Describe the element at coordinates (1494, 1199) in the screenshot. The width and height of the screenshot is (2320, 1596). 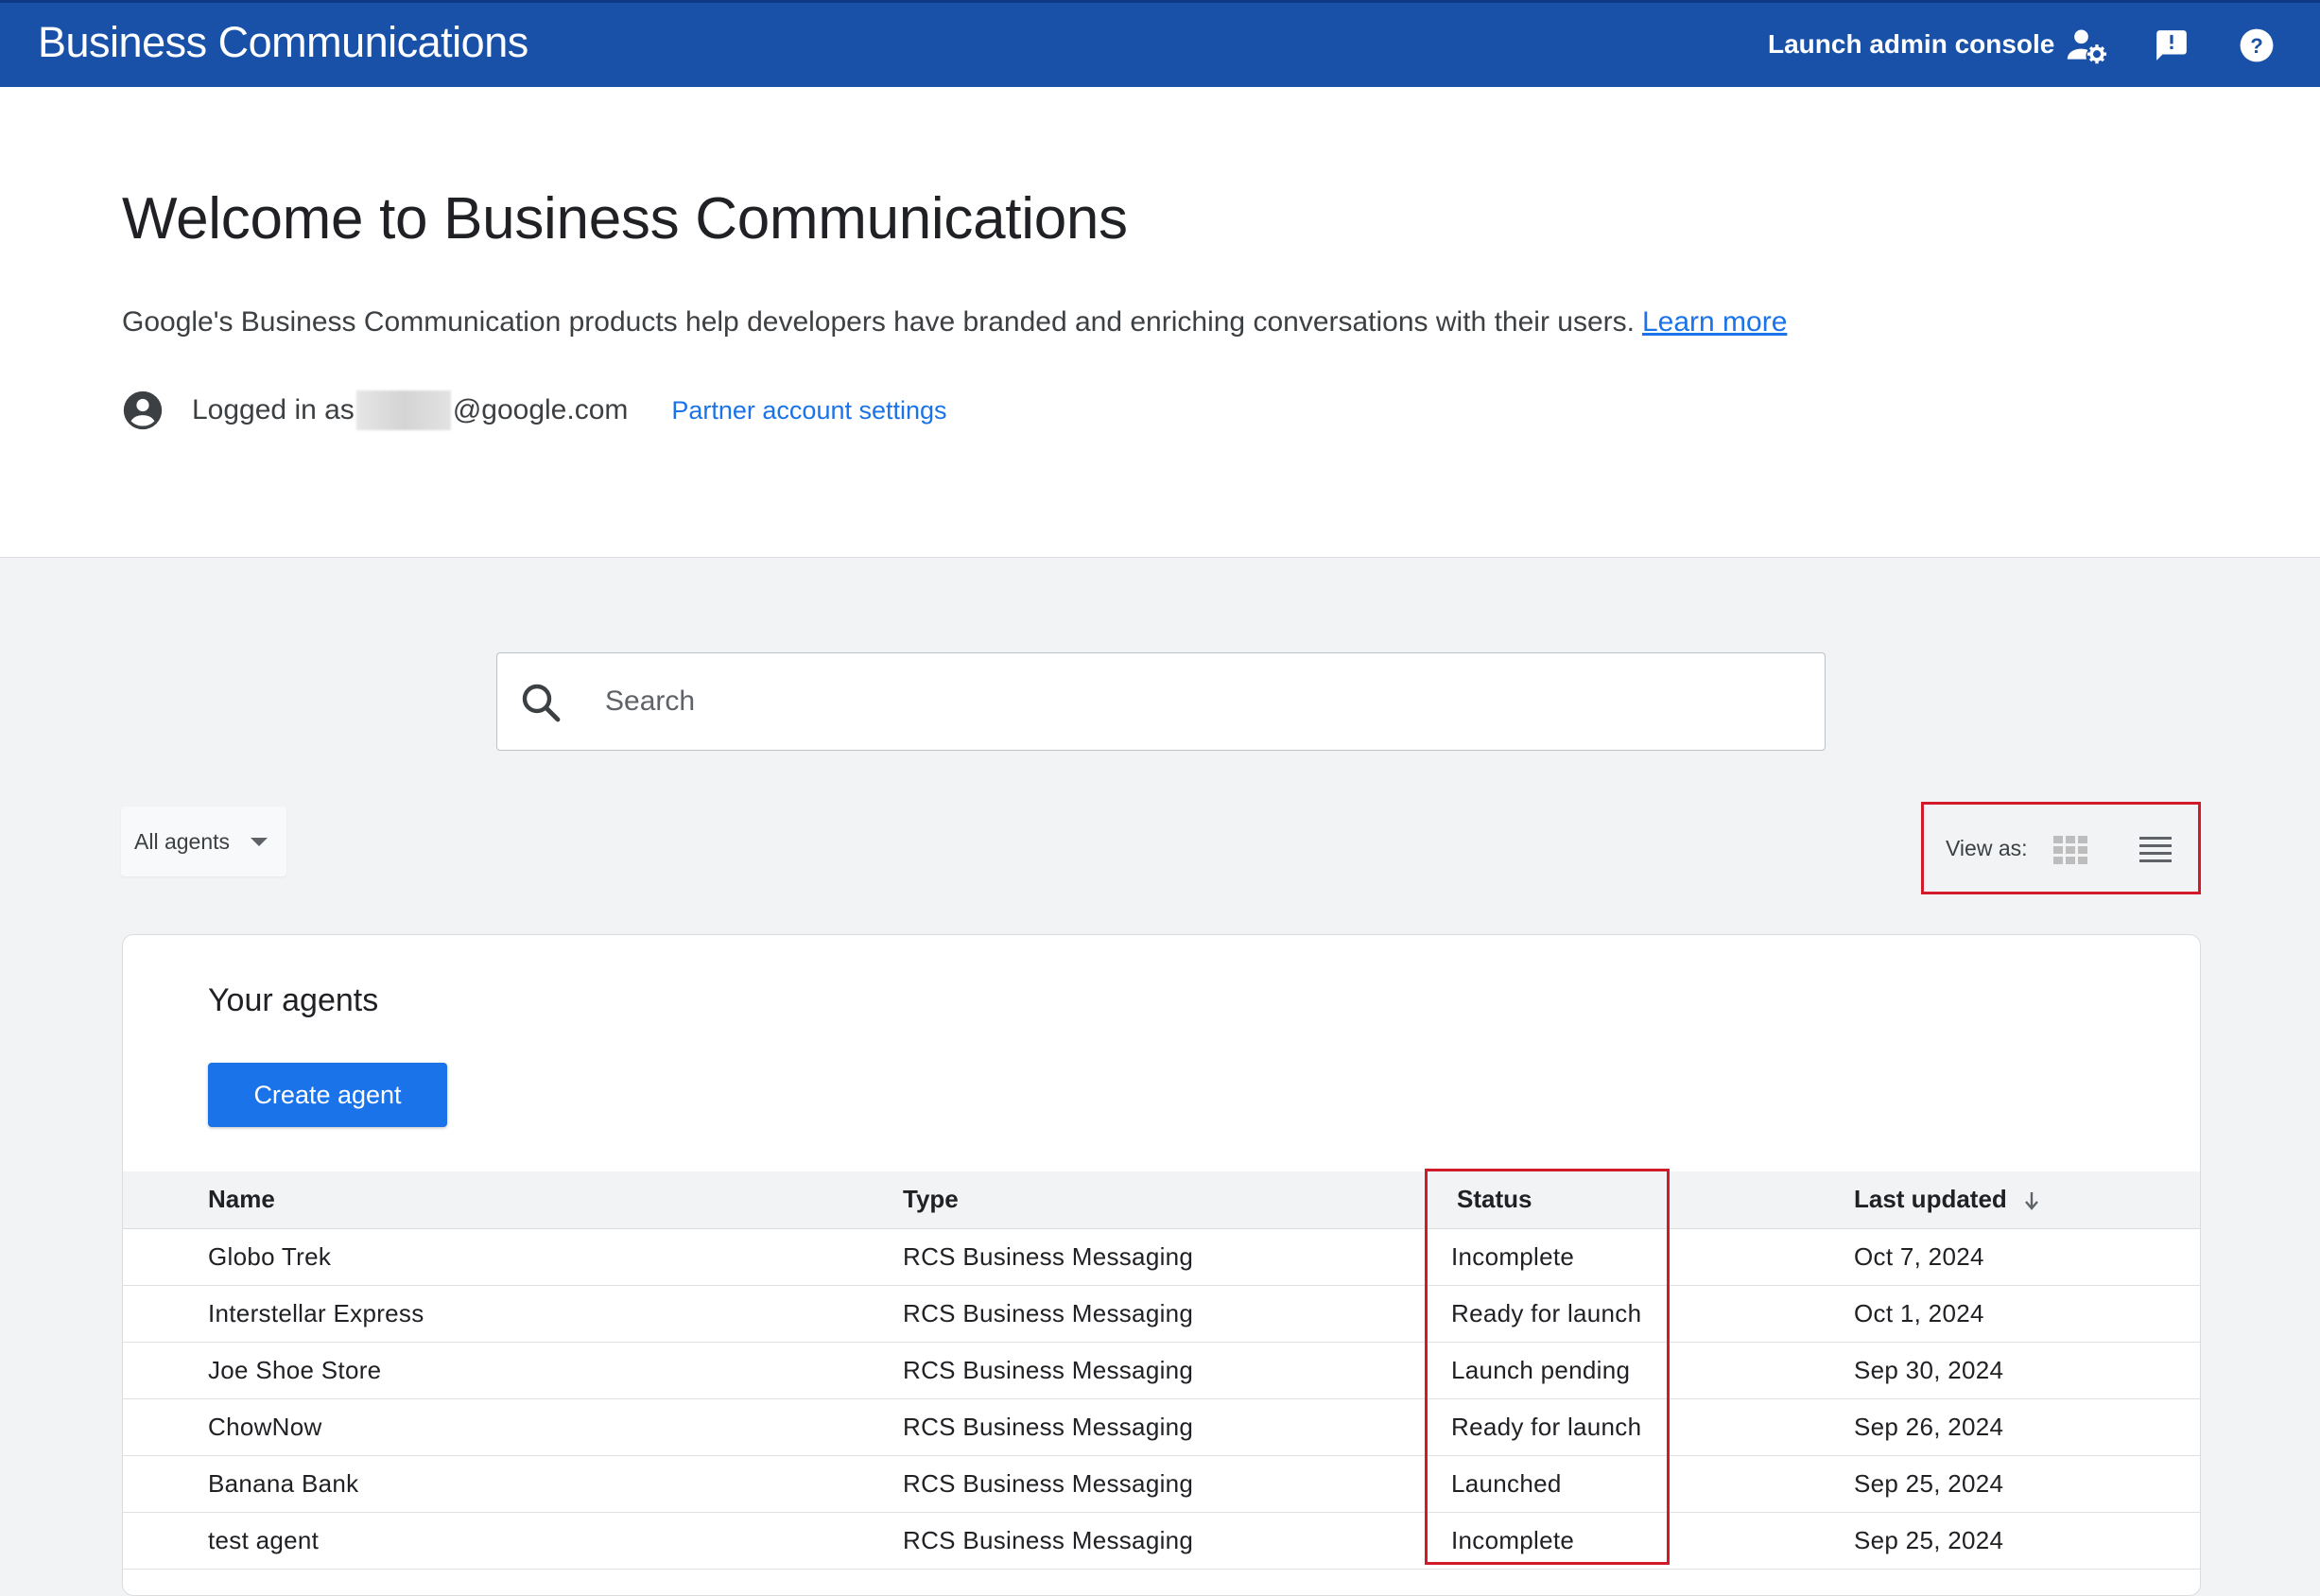
I see `column-header-status: Status` at that location.